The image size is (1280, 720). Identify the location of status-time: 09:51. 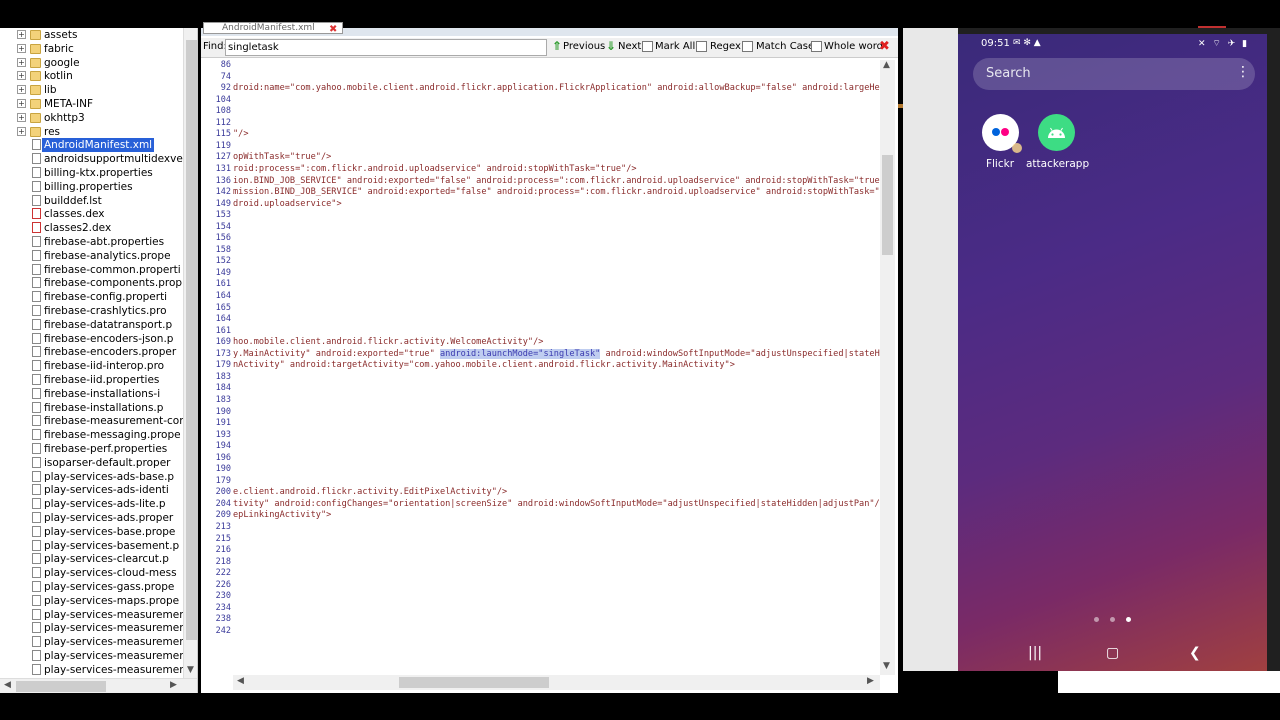
(995, 43).